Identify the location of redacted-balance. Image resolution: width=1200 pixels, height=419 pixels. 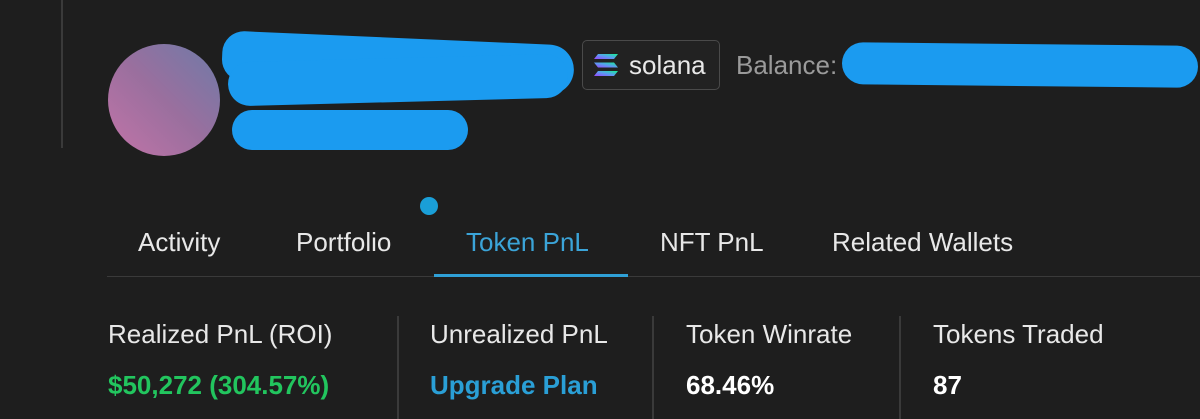
(1020, 65).